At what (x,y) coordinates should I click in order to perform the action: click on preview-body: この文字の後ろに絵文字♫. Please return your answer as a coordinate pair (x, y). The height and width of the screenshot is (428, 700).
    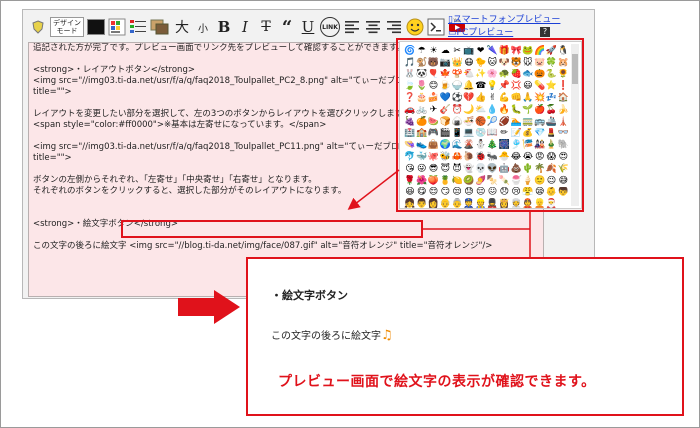
    Looking at the image, I should click on (332, 335).